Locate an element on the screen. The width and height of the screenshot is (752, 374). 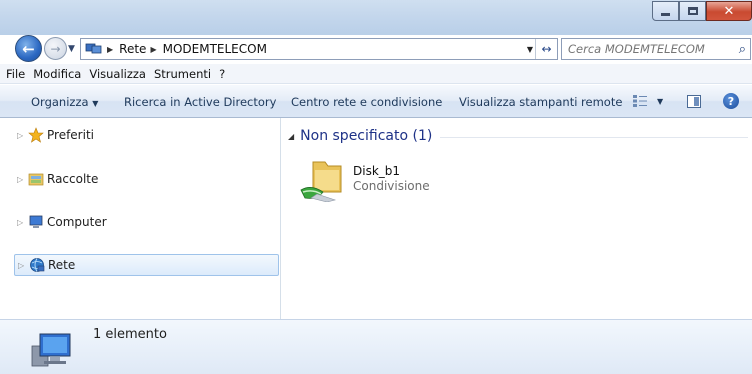
nav-item-network: ▷ Rete is located at coordinates (146, 265).